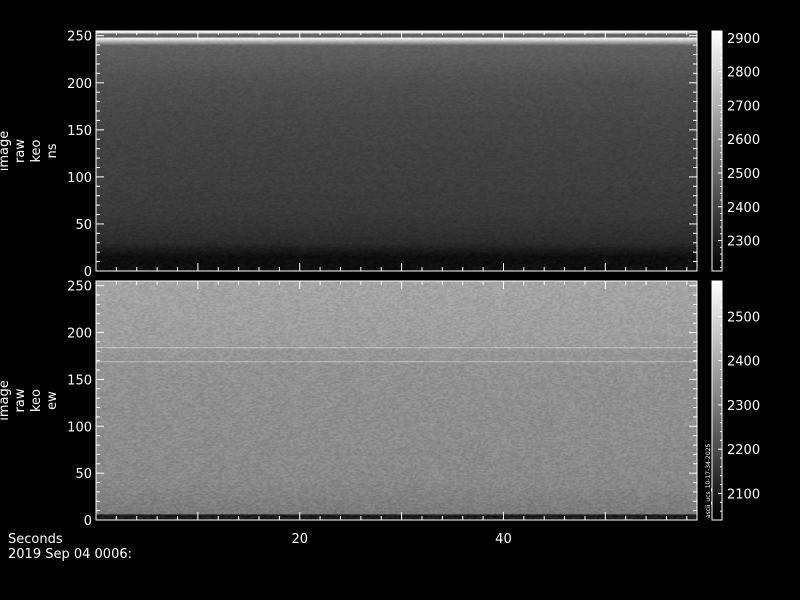 This screenshot has width=800, height=600. Describe the element at coordinates (708, 480) in the screenshot. I see `ucs-annotation: ascii_ucs_10-17-34-2025` at that location.